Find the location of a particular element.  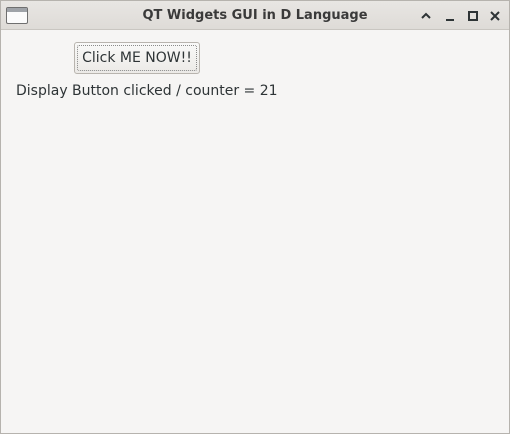

display-value: Button clicked / counter = 21 is located at coordinates (175, 91).